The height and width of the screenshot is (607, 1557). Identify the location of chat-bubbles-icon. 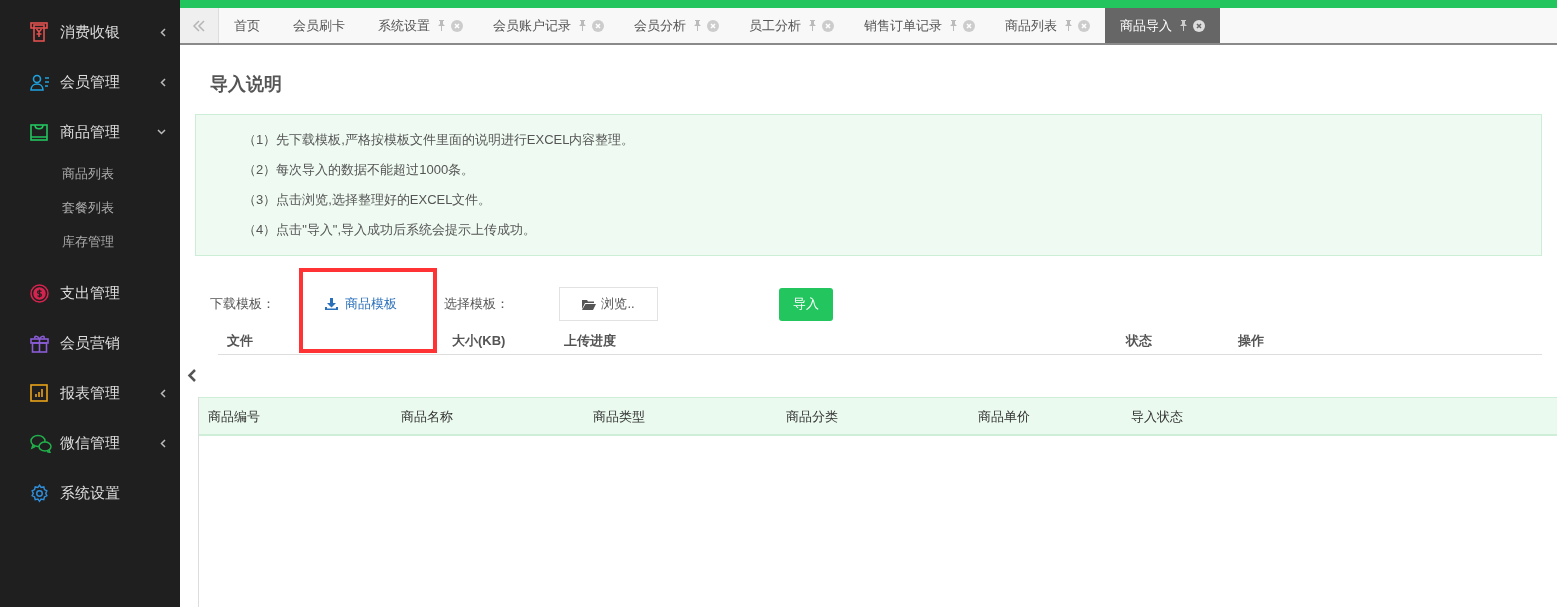
(41, 443).